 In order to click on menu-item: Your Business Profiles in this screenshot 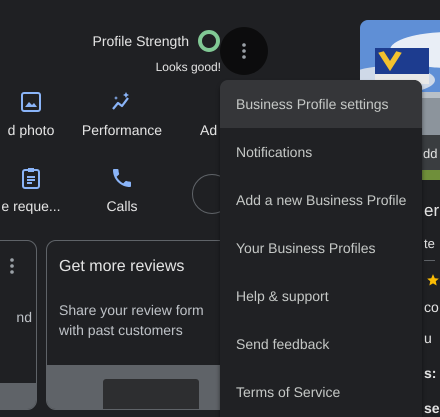, I will do `click(321, 248)`.